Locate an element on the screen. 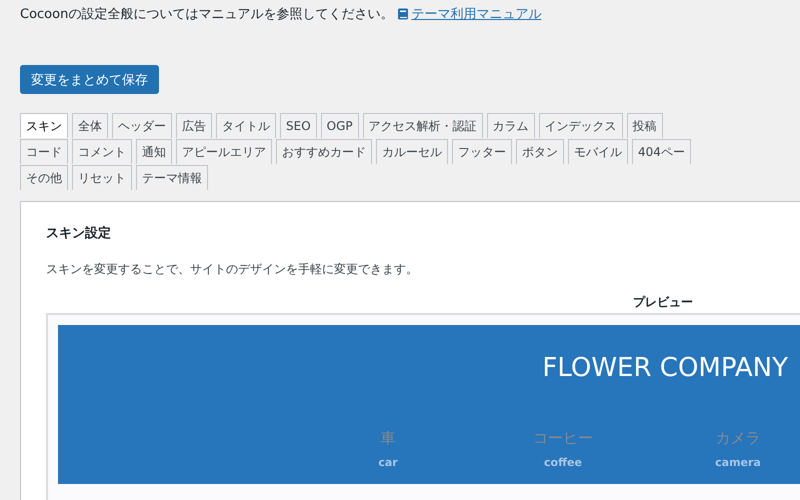 This screenshot has height=500, width=800. tab: 通知 is located at coordinates (154, 151).